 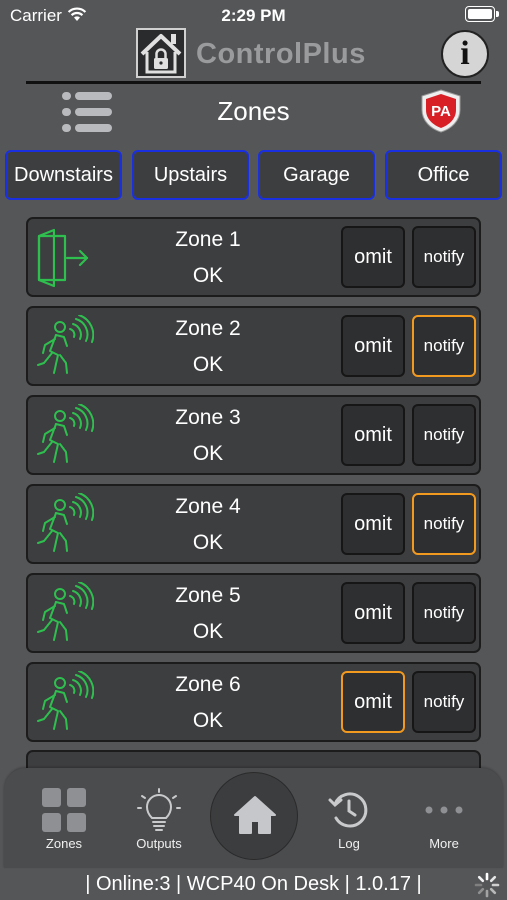 What do you see at coordinates (349, 843) in the screenshot?
I see `nav-log-label: Log` at bounding box center [349, 843].